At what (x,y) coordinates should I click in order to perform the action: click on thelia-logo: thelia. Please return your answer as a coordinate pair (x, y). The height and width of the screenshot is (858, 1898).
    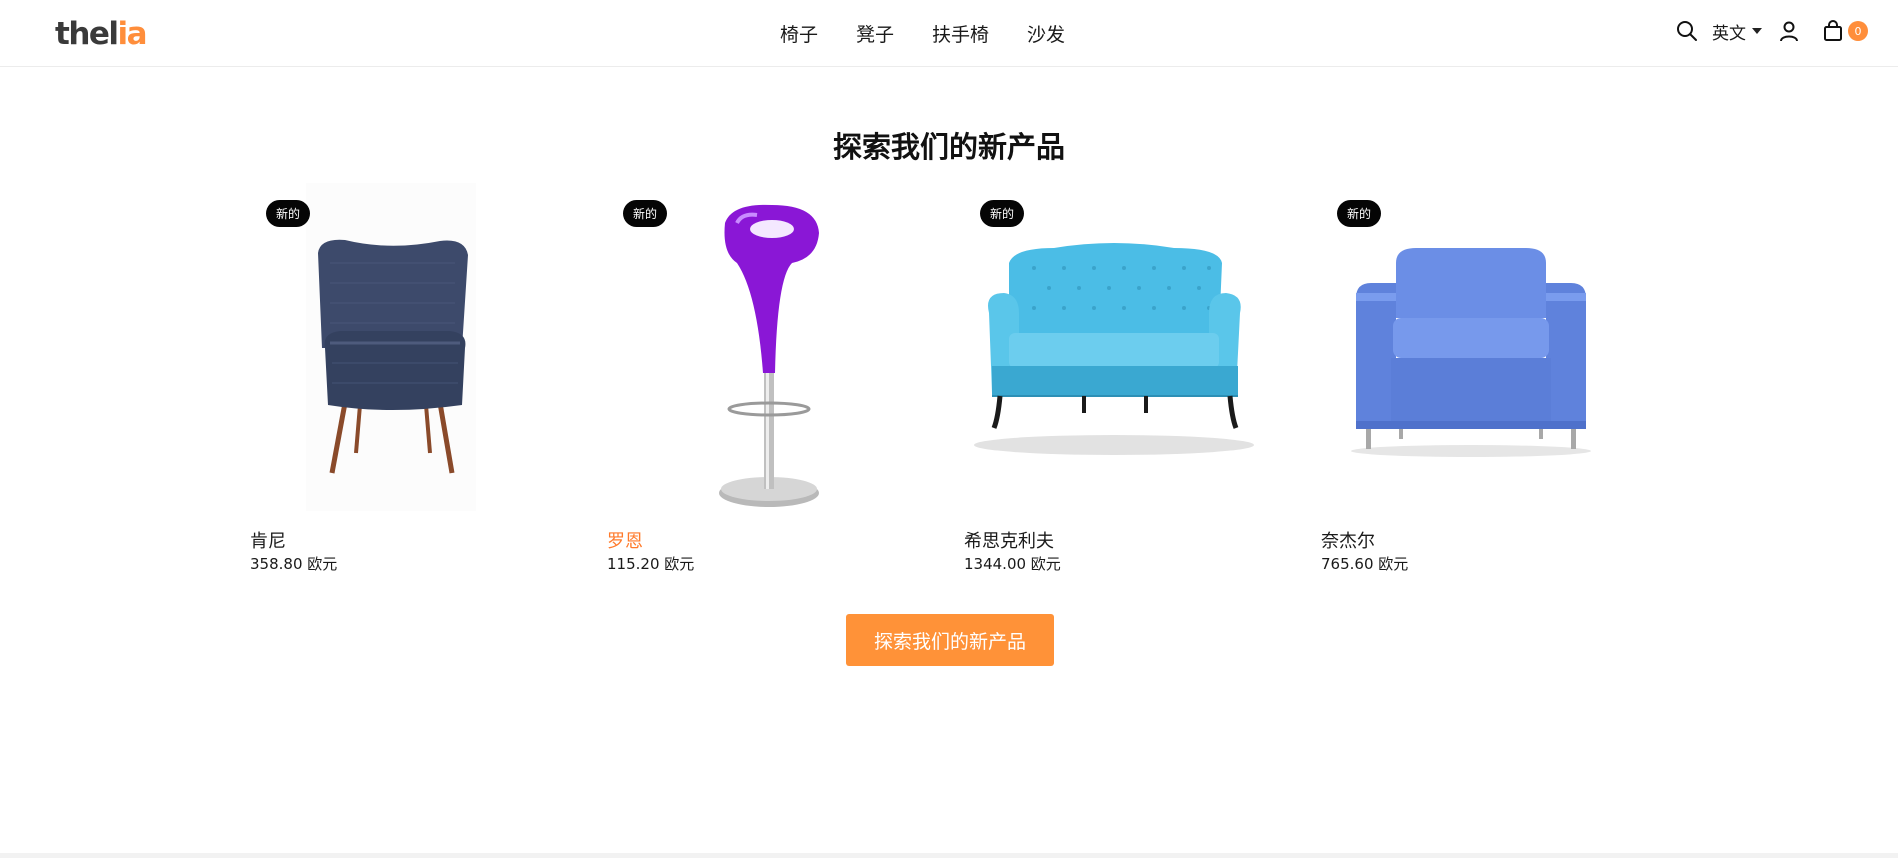
    Looking at the image, I should click on (101, 34).